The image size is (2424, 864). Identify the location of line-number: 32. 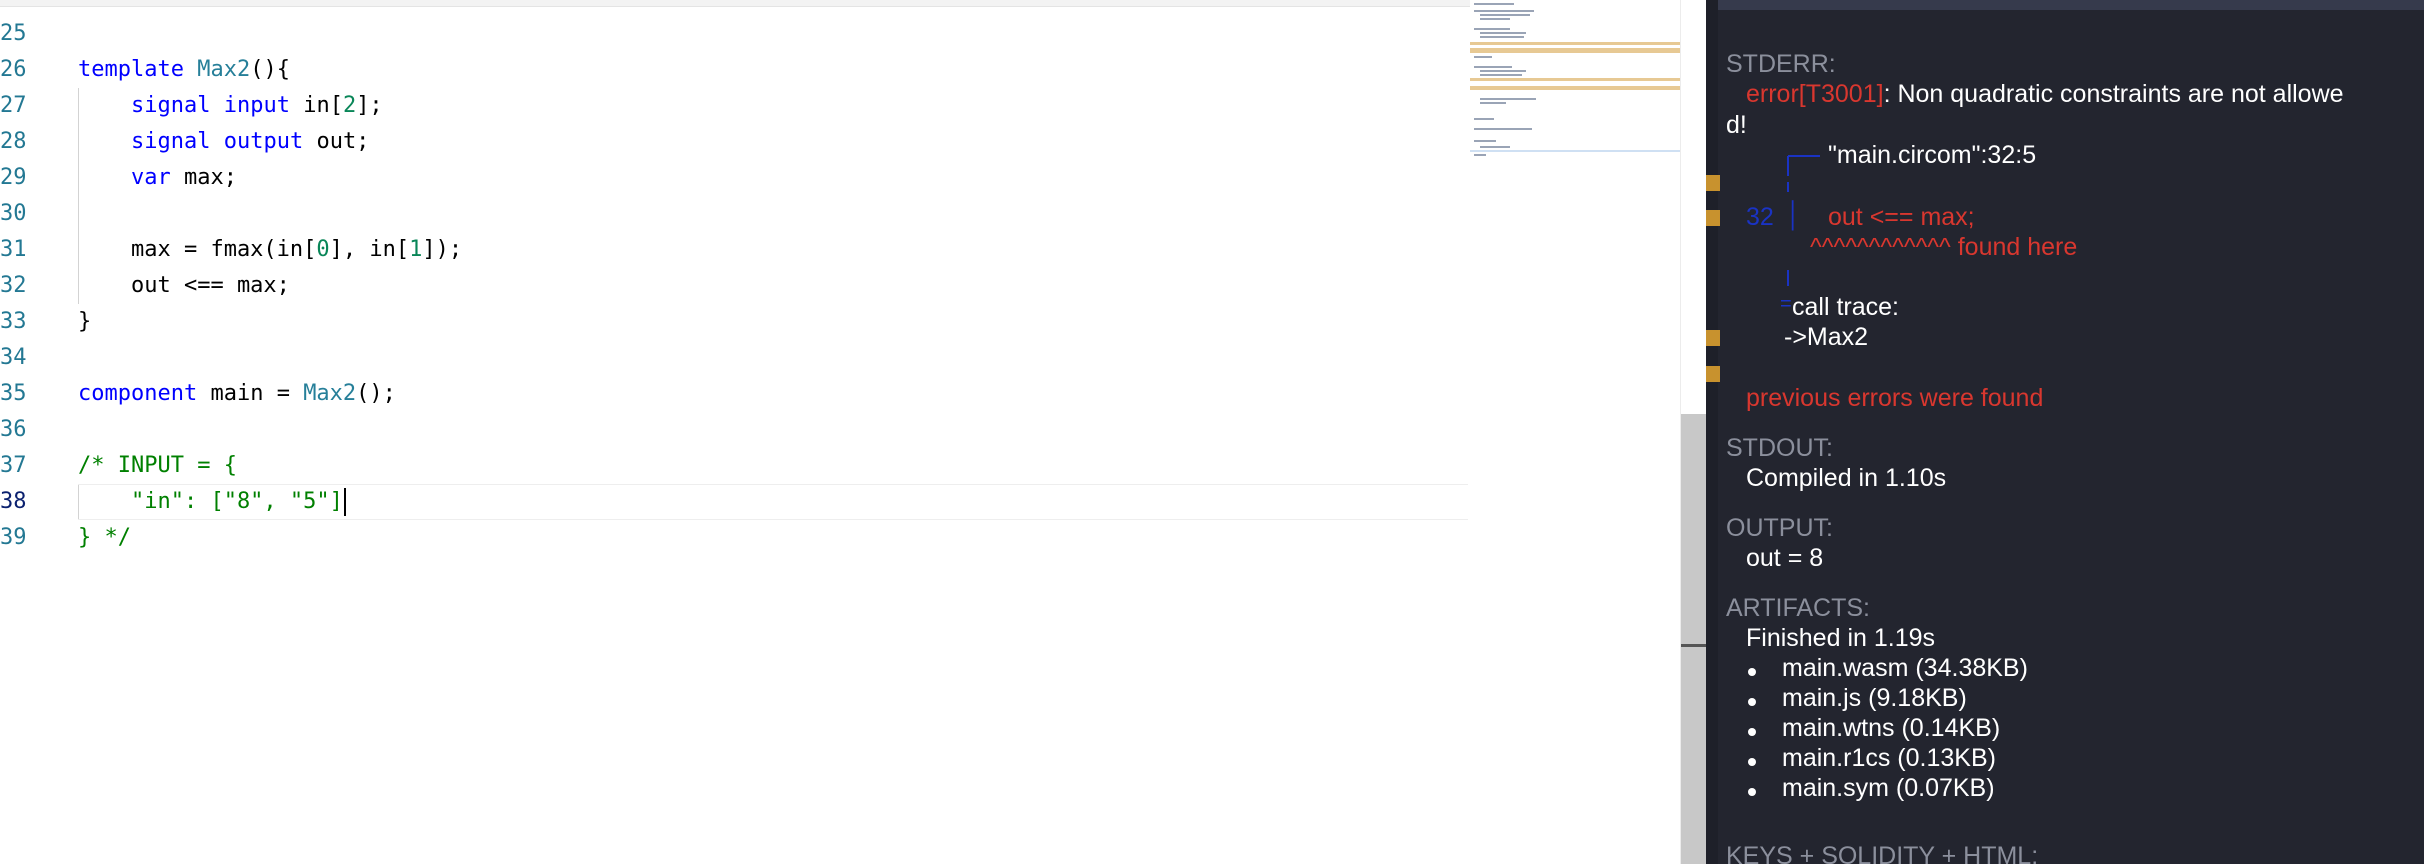
(13, 285).